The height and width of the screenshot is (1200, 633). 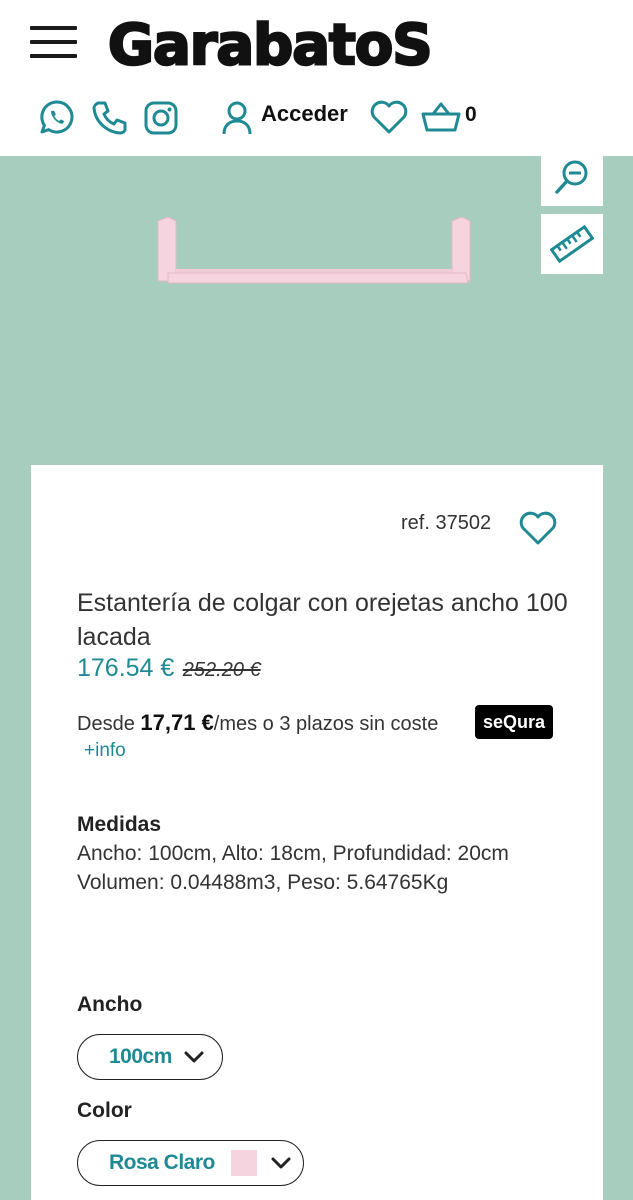 I want to click on product-ref: ref. 37502, so click(x=446, y=523).